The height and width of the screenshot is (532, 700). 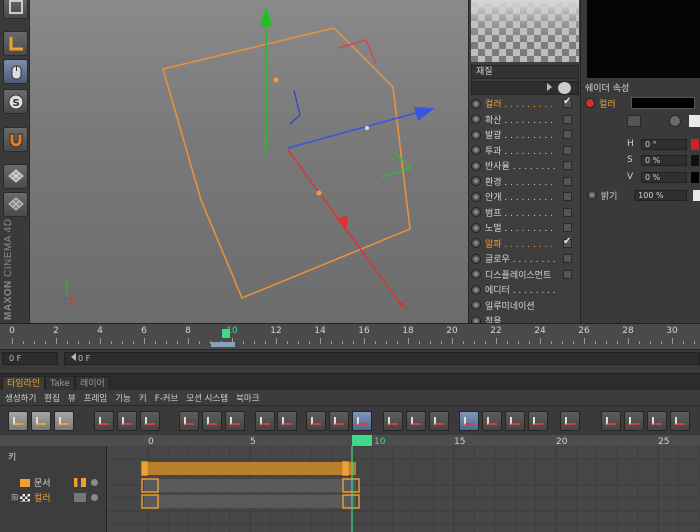 I want to click on motion-view-button, so click(x=127, y=421).